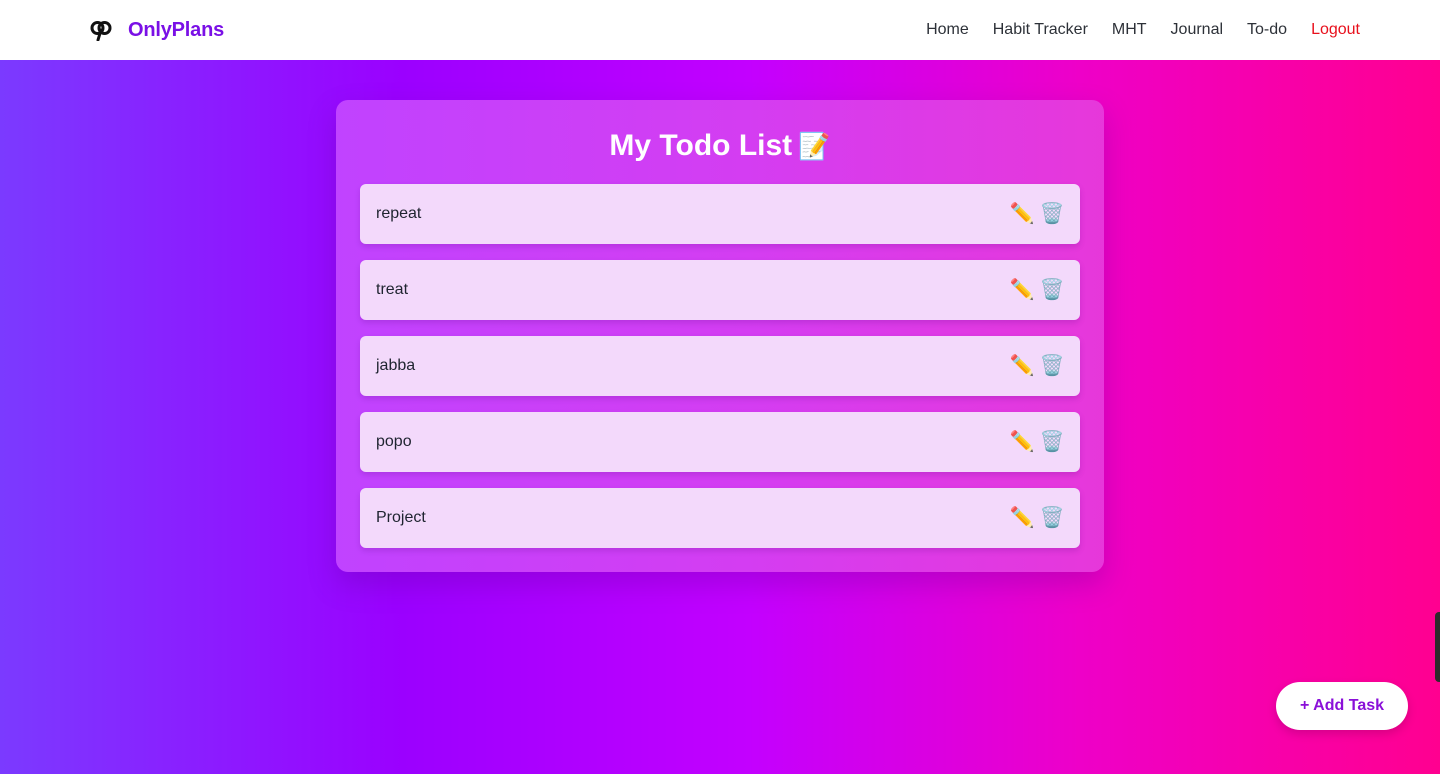 This screenshot has height=774, width=1440. Describe the element at coordinates (1335, 30) in the screenshot. I see `logout-link: Logout` at that location.